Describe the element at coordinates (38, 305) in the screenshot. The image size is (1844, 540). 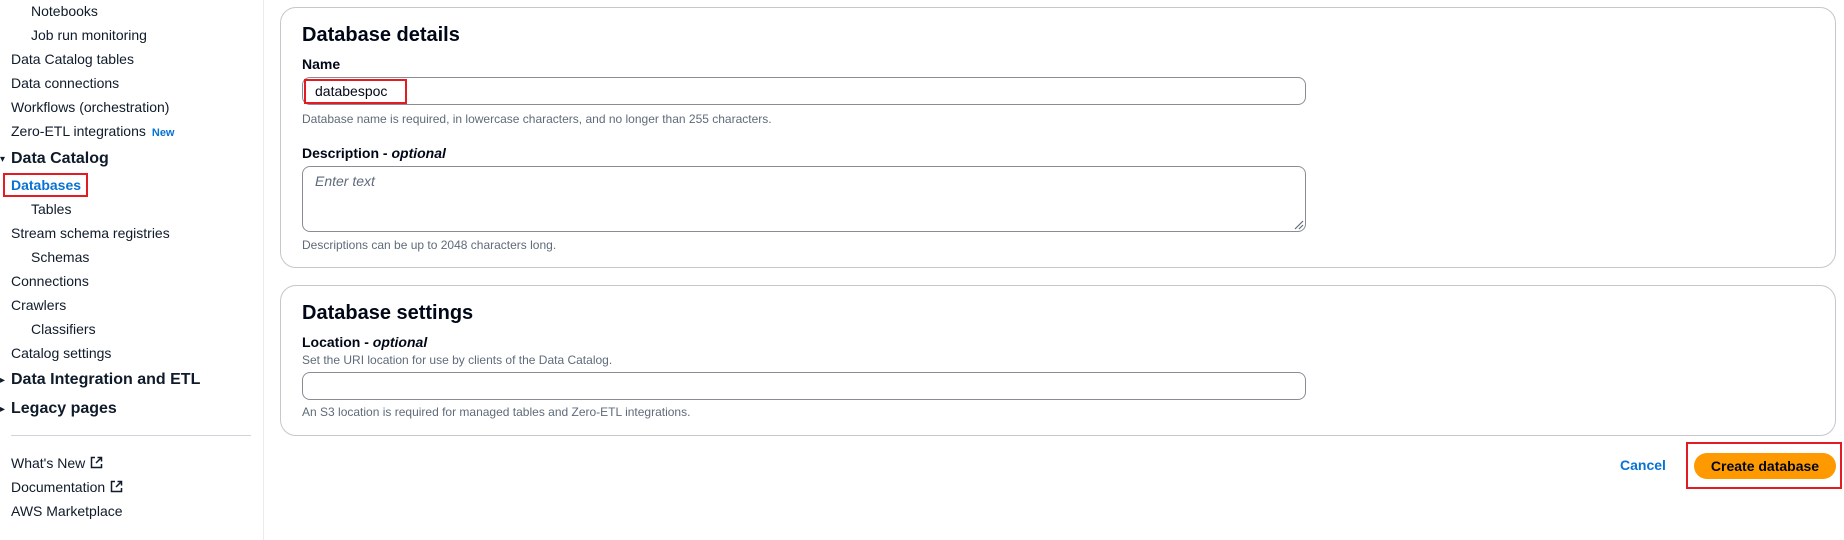
I see `nav-crawlers: Crawlers` at that location.